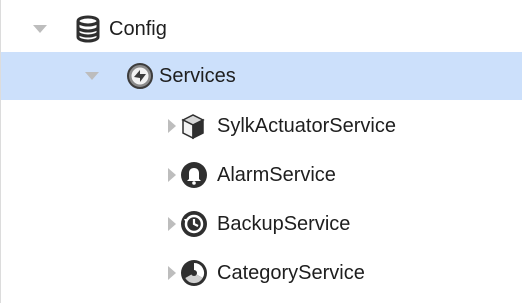 This screenshot has width=522, height=303. I want to click on tree-item-label: Services, so click(197, 76).